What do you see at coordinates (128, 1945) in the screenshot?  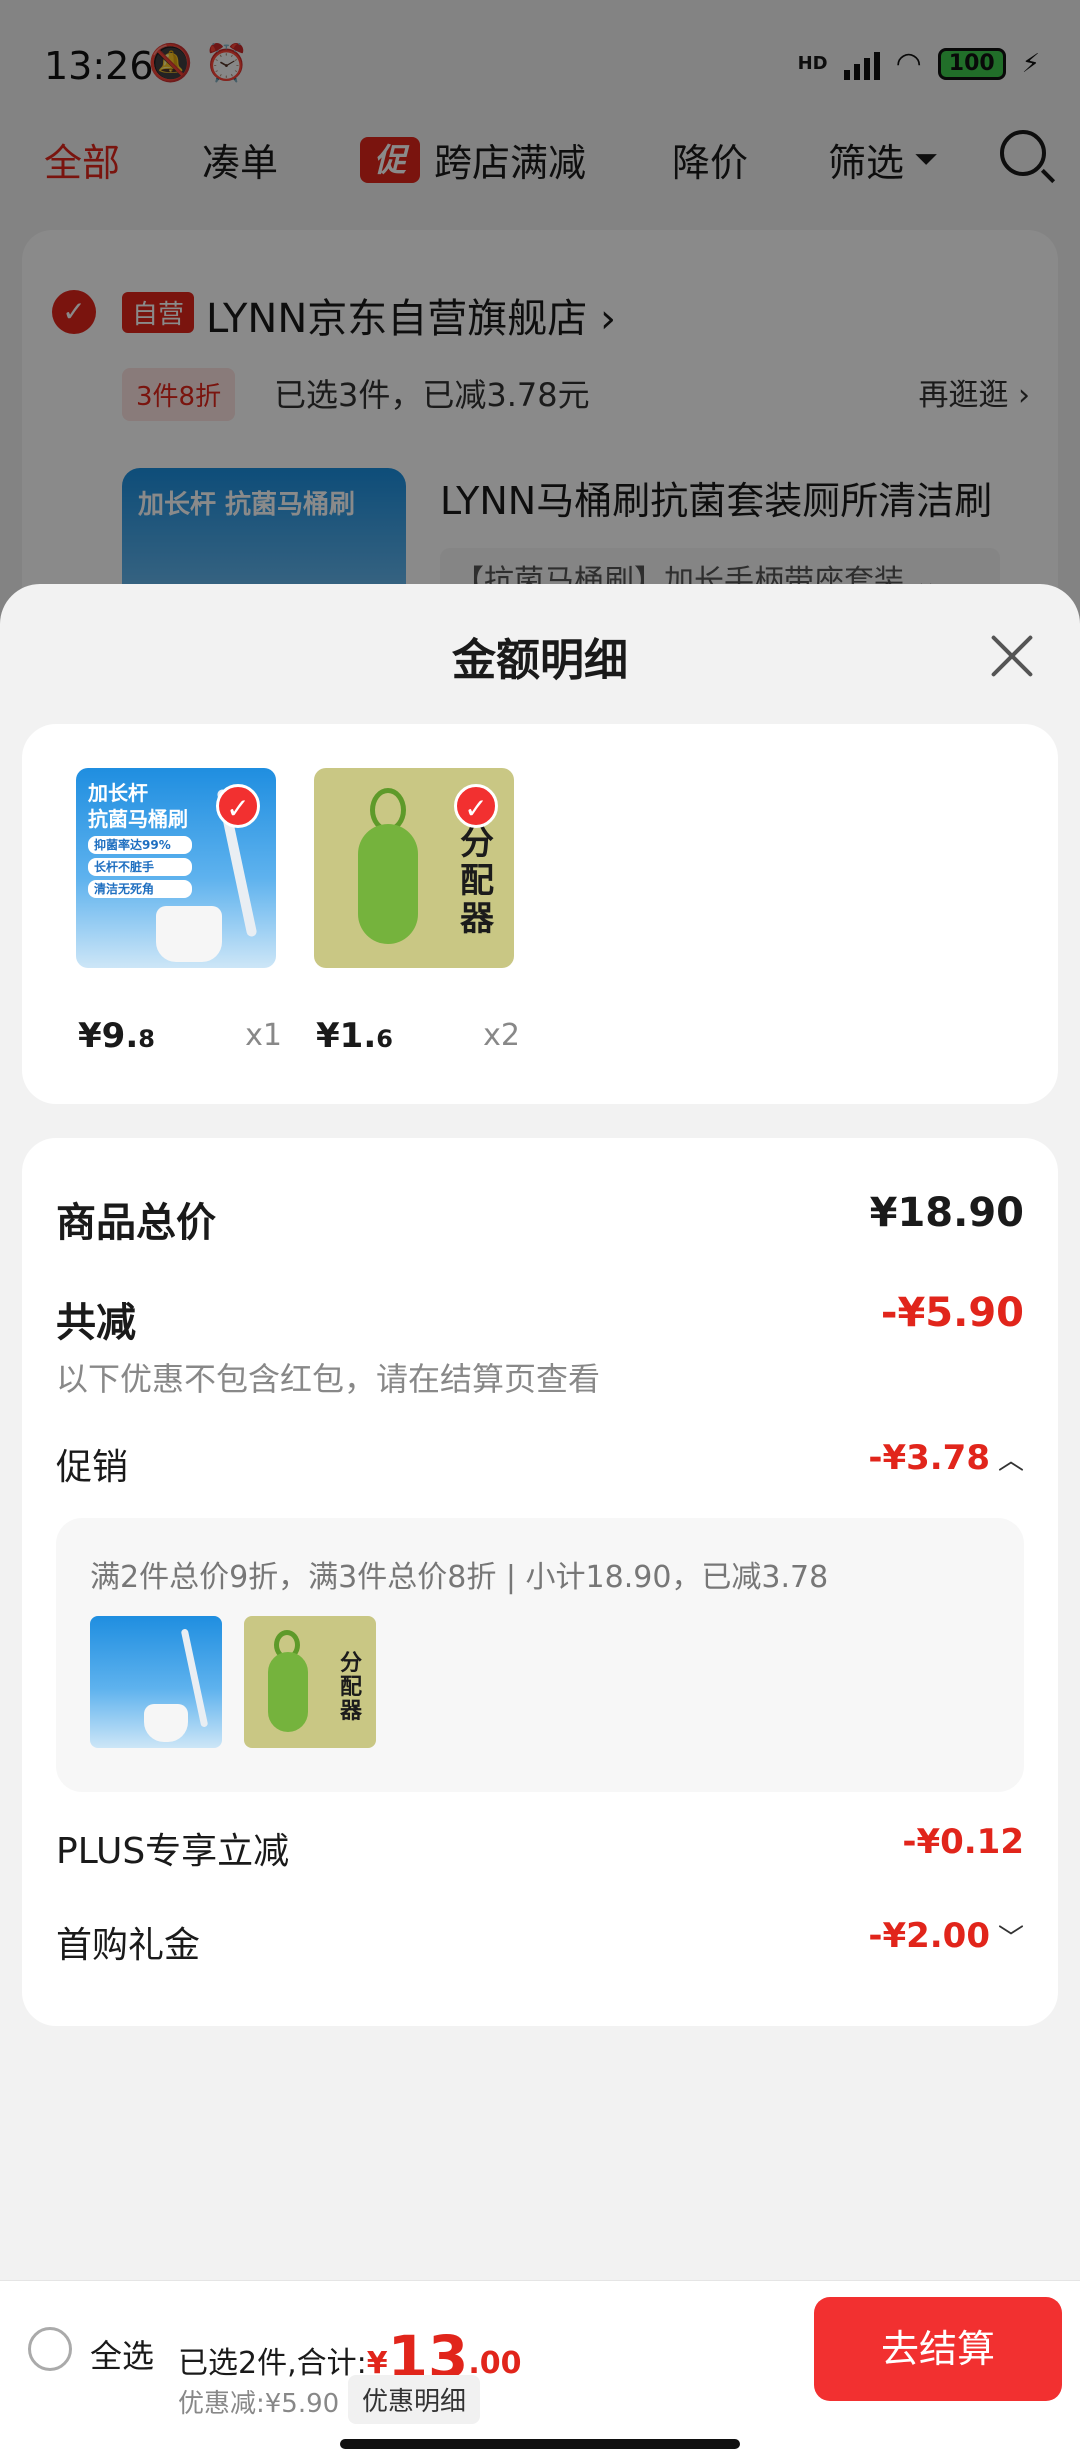 I see `first-gift-label: 首购礼金` at bounding box center [128, 1945].